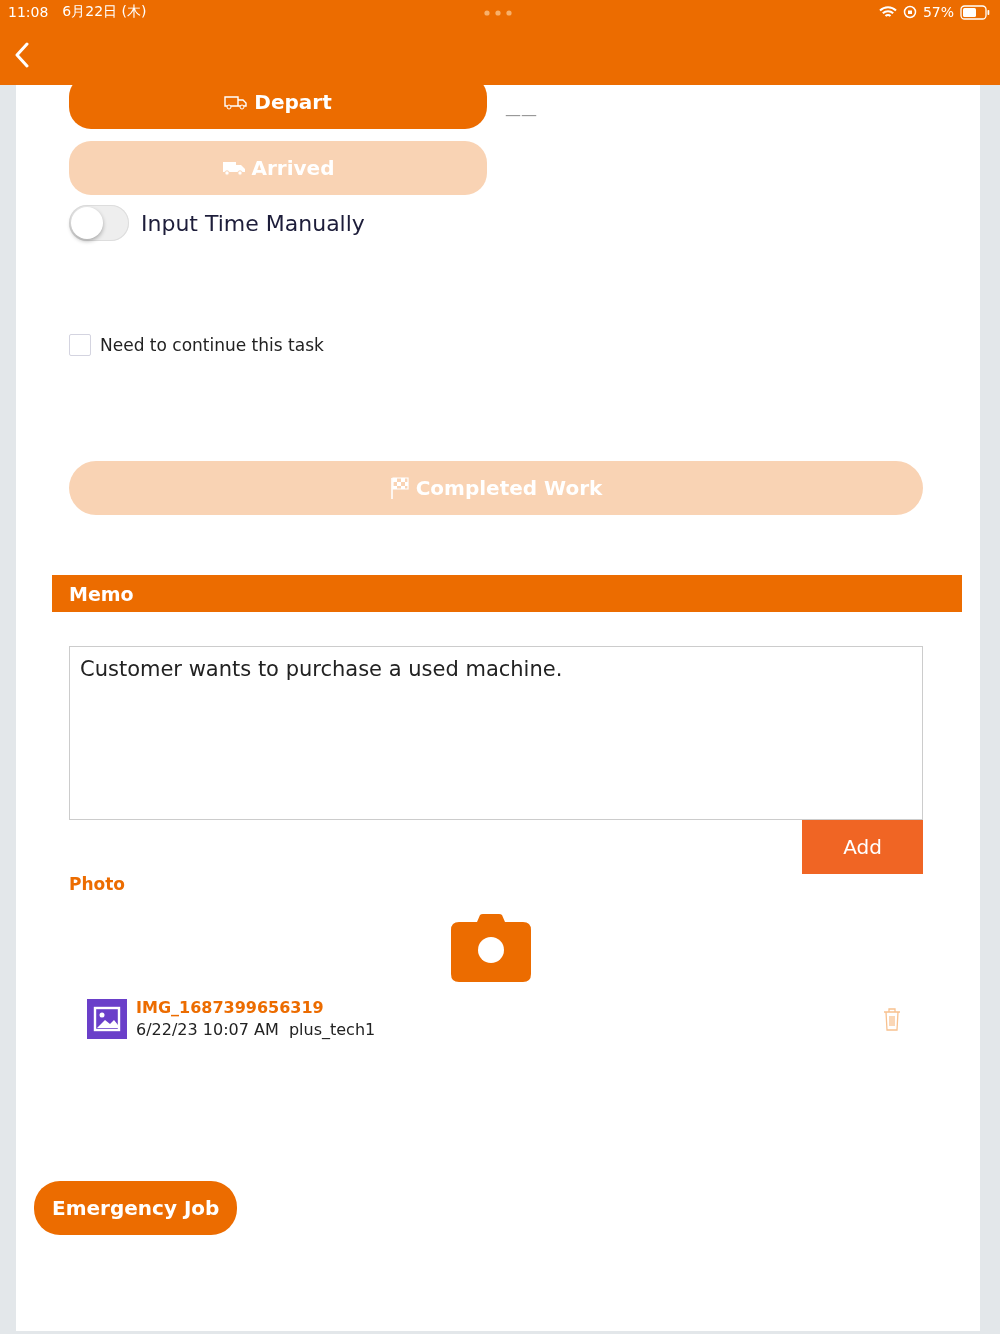 This screenshot has height=1334, width=1000. Describe the element at coordinates (28, 12) in the screenshot. I see `status-time: 11:08` at that location.